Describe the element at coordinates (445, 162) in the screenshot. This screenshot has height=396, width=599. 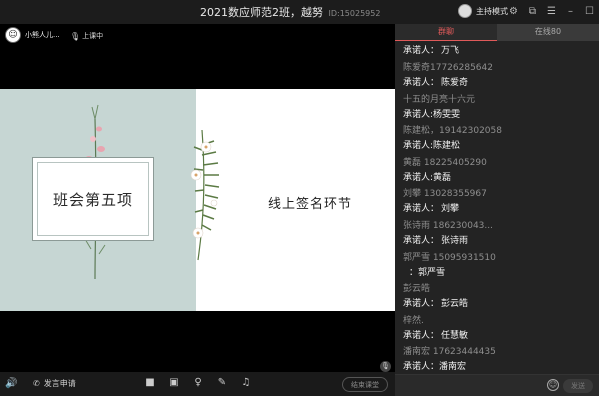
I see `message-sender: 黄磊 18225405290` at that location.